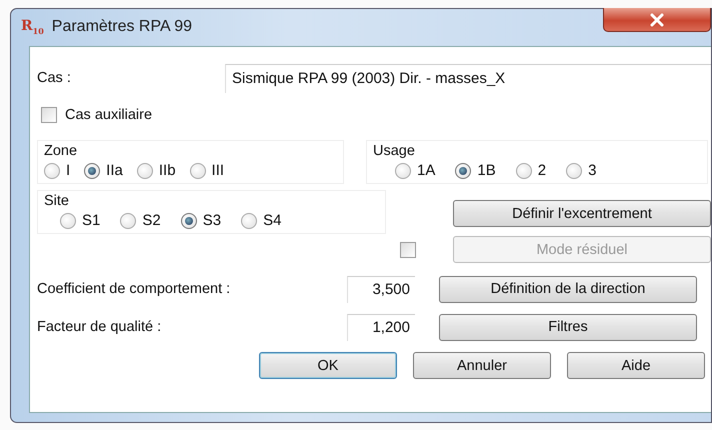 The height and width of the screenshot is (430, 712). Describe the element at coordinates (415, 170) in the screenshot. I see `radio-option: 1A` at that location.